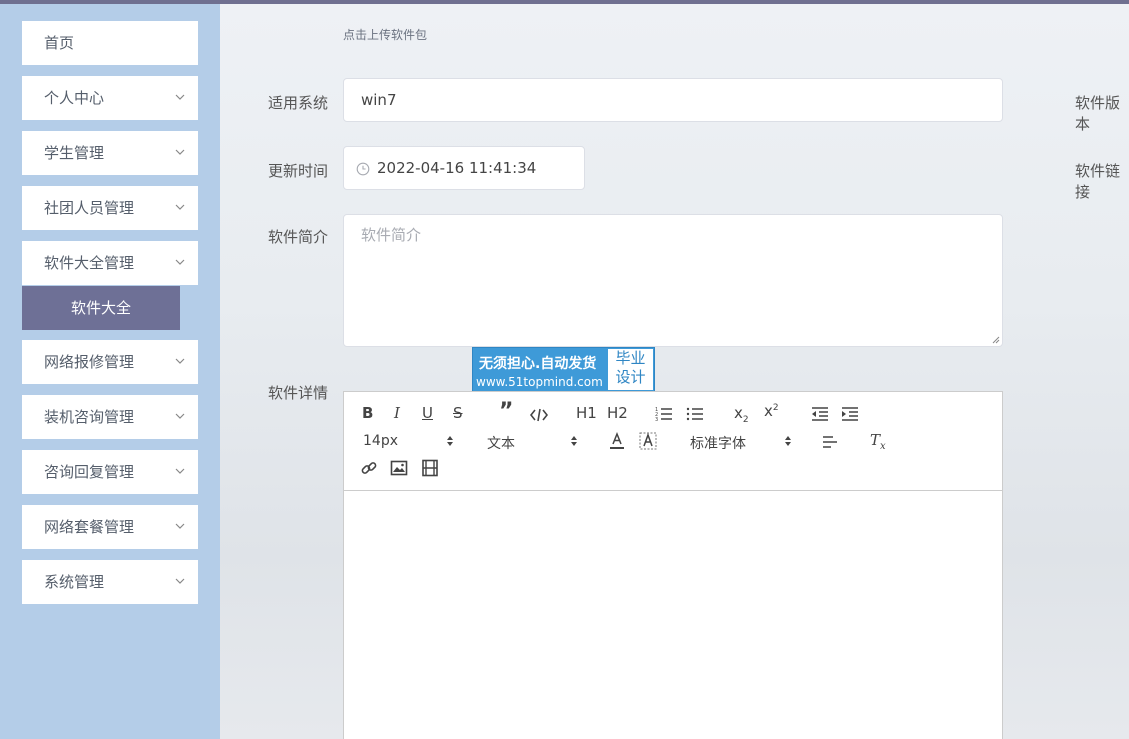 The width and height of the screenshot is (1129, 739). Describe the element at coordinates (996, 340) in the screenshot. I see `resize-handle-icon` at that location.